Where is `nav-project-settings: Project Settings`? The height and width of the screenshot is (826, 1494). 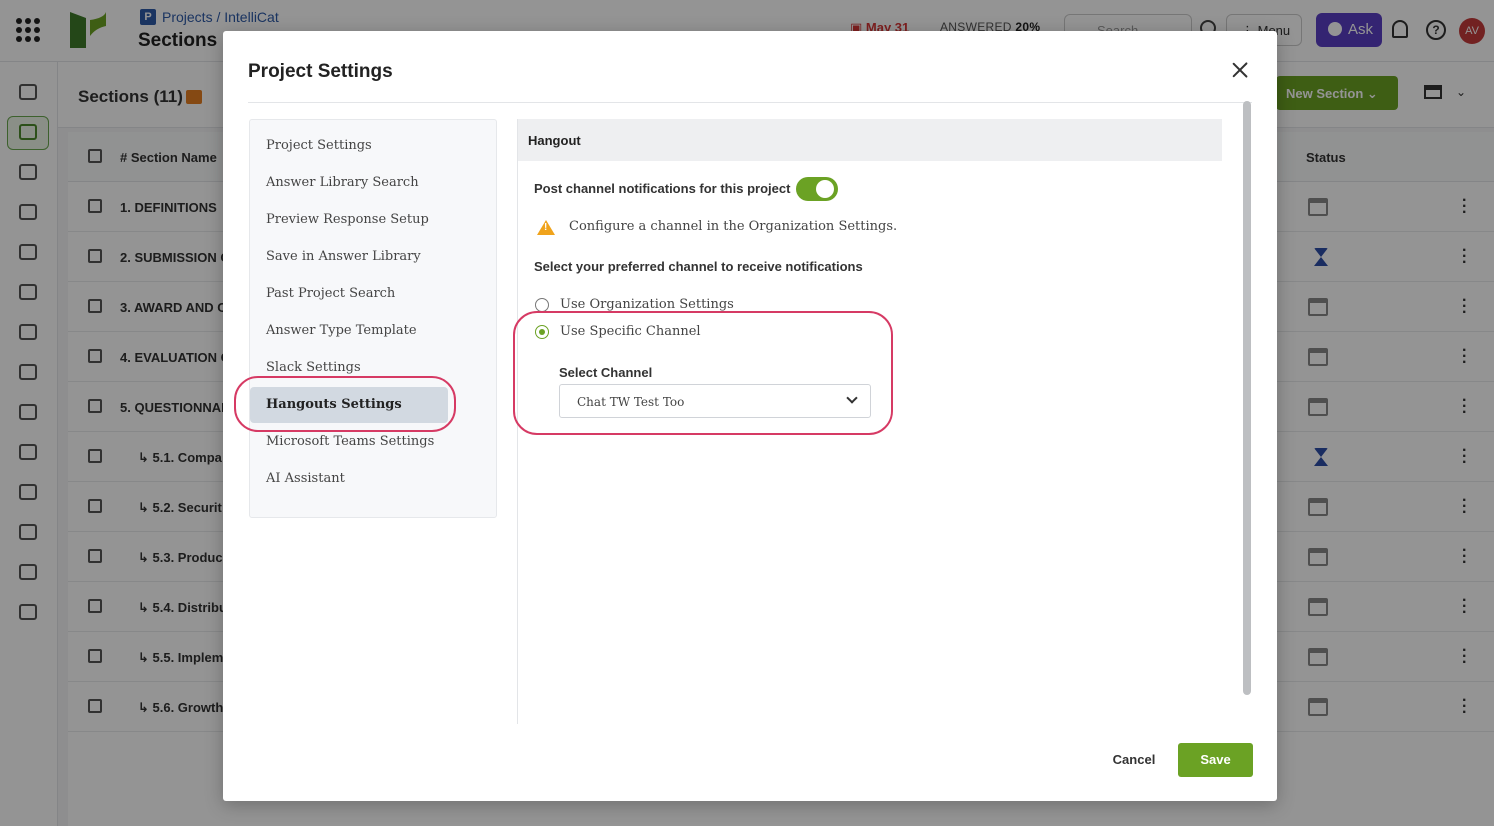
nav-project-settings: Project Settings is located at coordinates (319, 145).